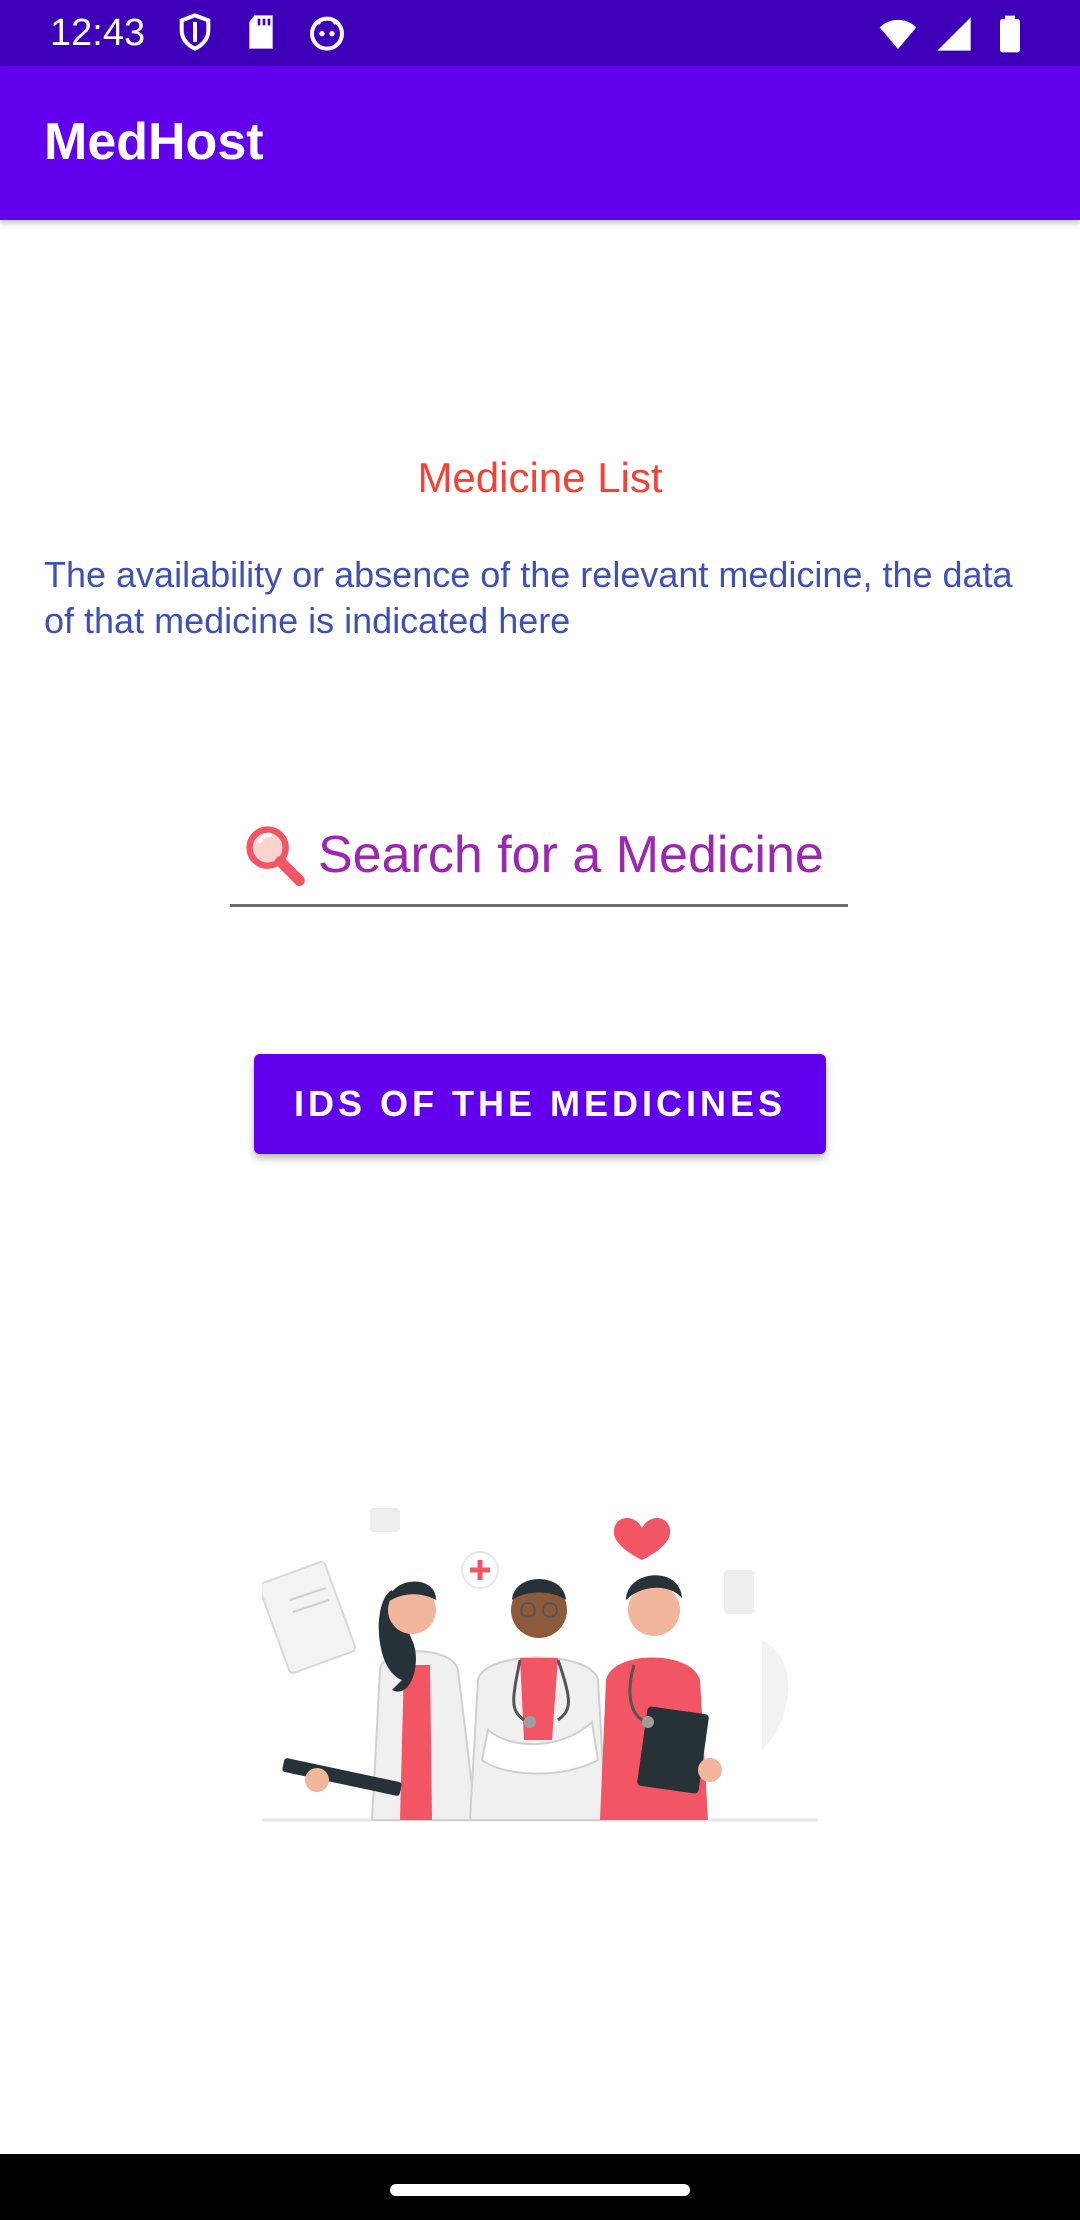 The image size is (1080, 2220). What do you see at coordinates (898, 34) in the screenshot?
I see `wifi-icon` at bounding box center [898, 34].